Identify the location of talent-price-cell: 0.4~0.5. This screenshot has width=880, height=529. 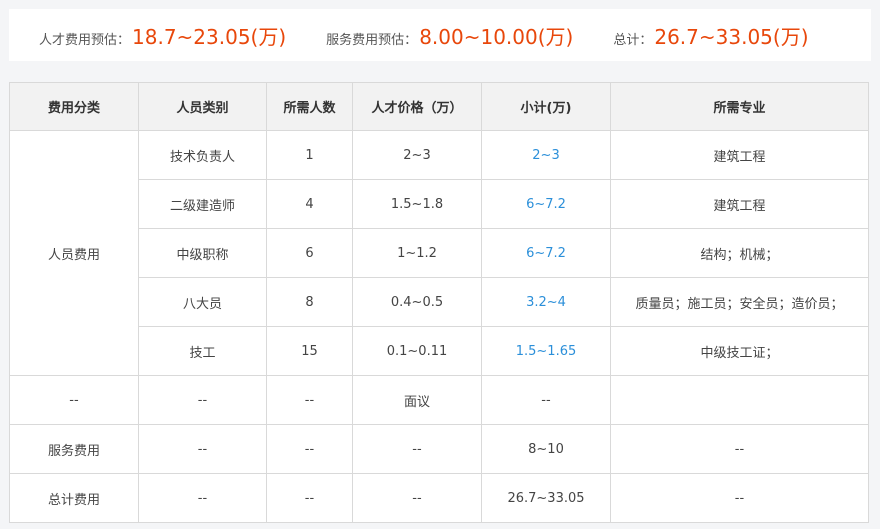
(417, 302).